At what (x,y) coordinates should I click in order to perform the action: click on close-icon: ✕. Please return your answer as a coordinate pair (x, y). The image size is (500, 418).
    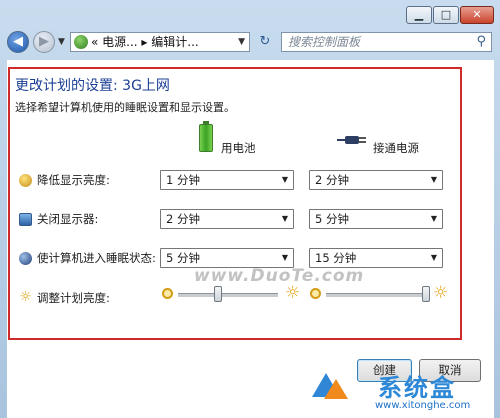
    Looking at the image, I should click on (477, 14).